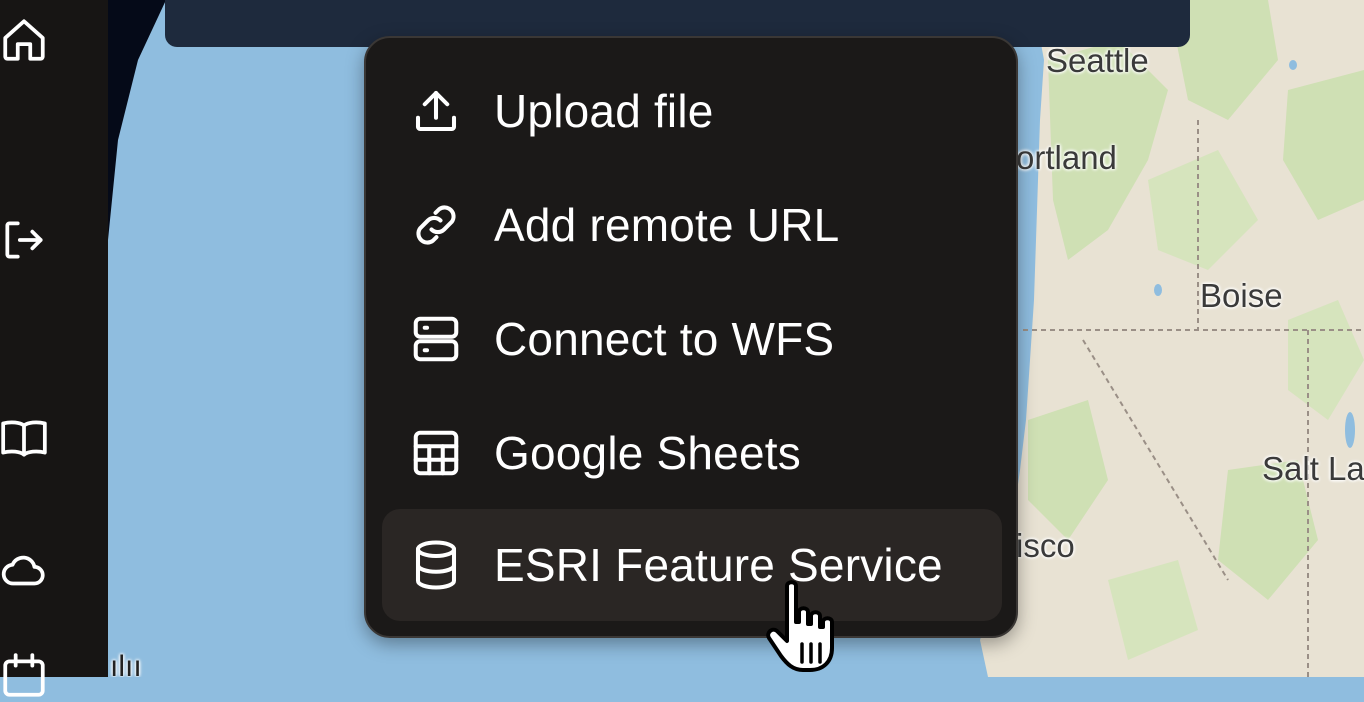 Image resolution: width=1364 pixels, height=702 pixels. I want to click on menu-item-label: Add remote URL, so click(667, 225).